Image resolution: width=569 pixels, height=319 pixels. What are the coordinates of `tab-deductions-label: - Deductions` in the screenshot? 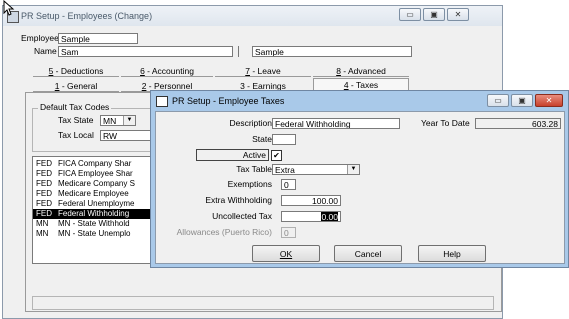 It's located at (78, 71).